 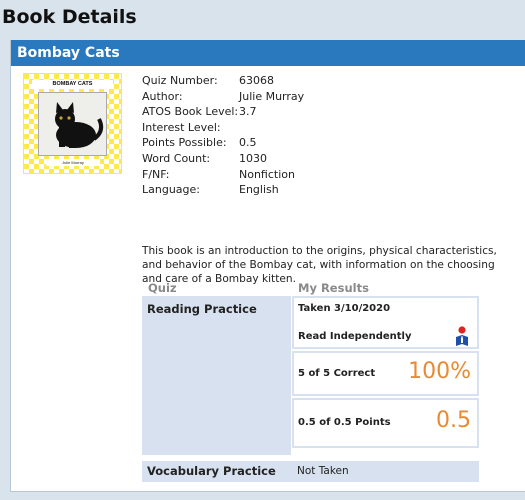 I want to click on detail-word-count: Word Count: 1030, so click(x=204, y=158).